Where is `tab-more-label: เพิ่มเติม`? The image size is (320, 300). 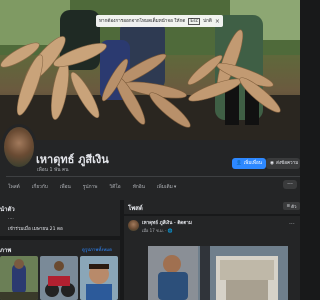
tab-more-label: เพิ่มเติม is located at coordinates (164, 187).